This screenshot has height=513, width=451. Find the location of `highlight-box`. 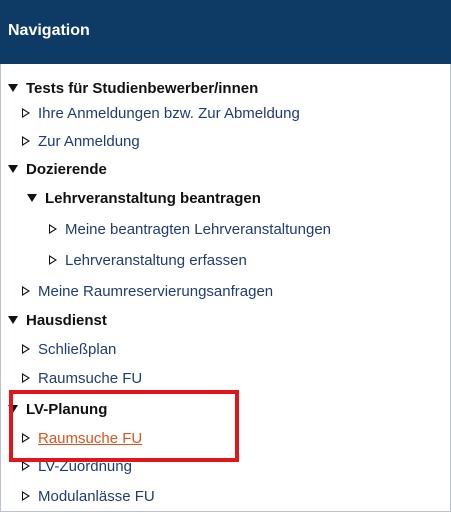

highlight-box is located at coordinates (124, 426).